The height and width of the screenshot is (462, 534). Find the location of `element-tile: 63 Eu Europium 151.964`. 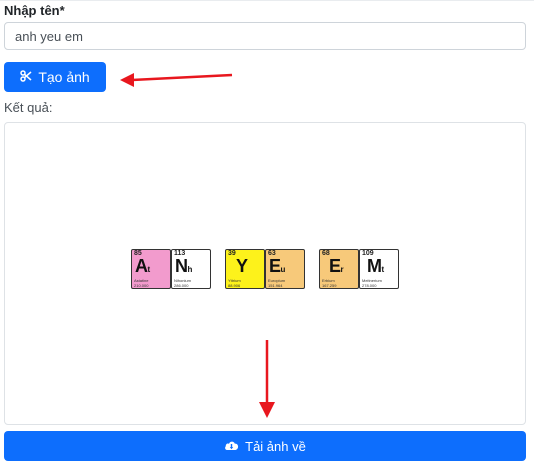

element-tile: 63 Eu Europium 151.964 is located at coordinates (285, 269).